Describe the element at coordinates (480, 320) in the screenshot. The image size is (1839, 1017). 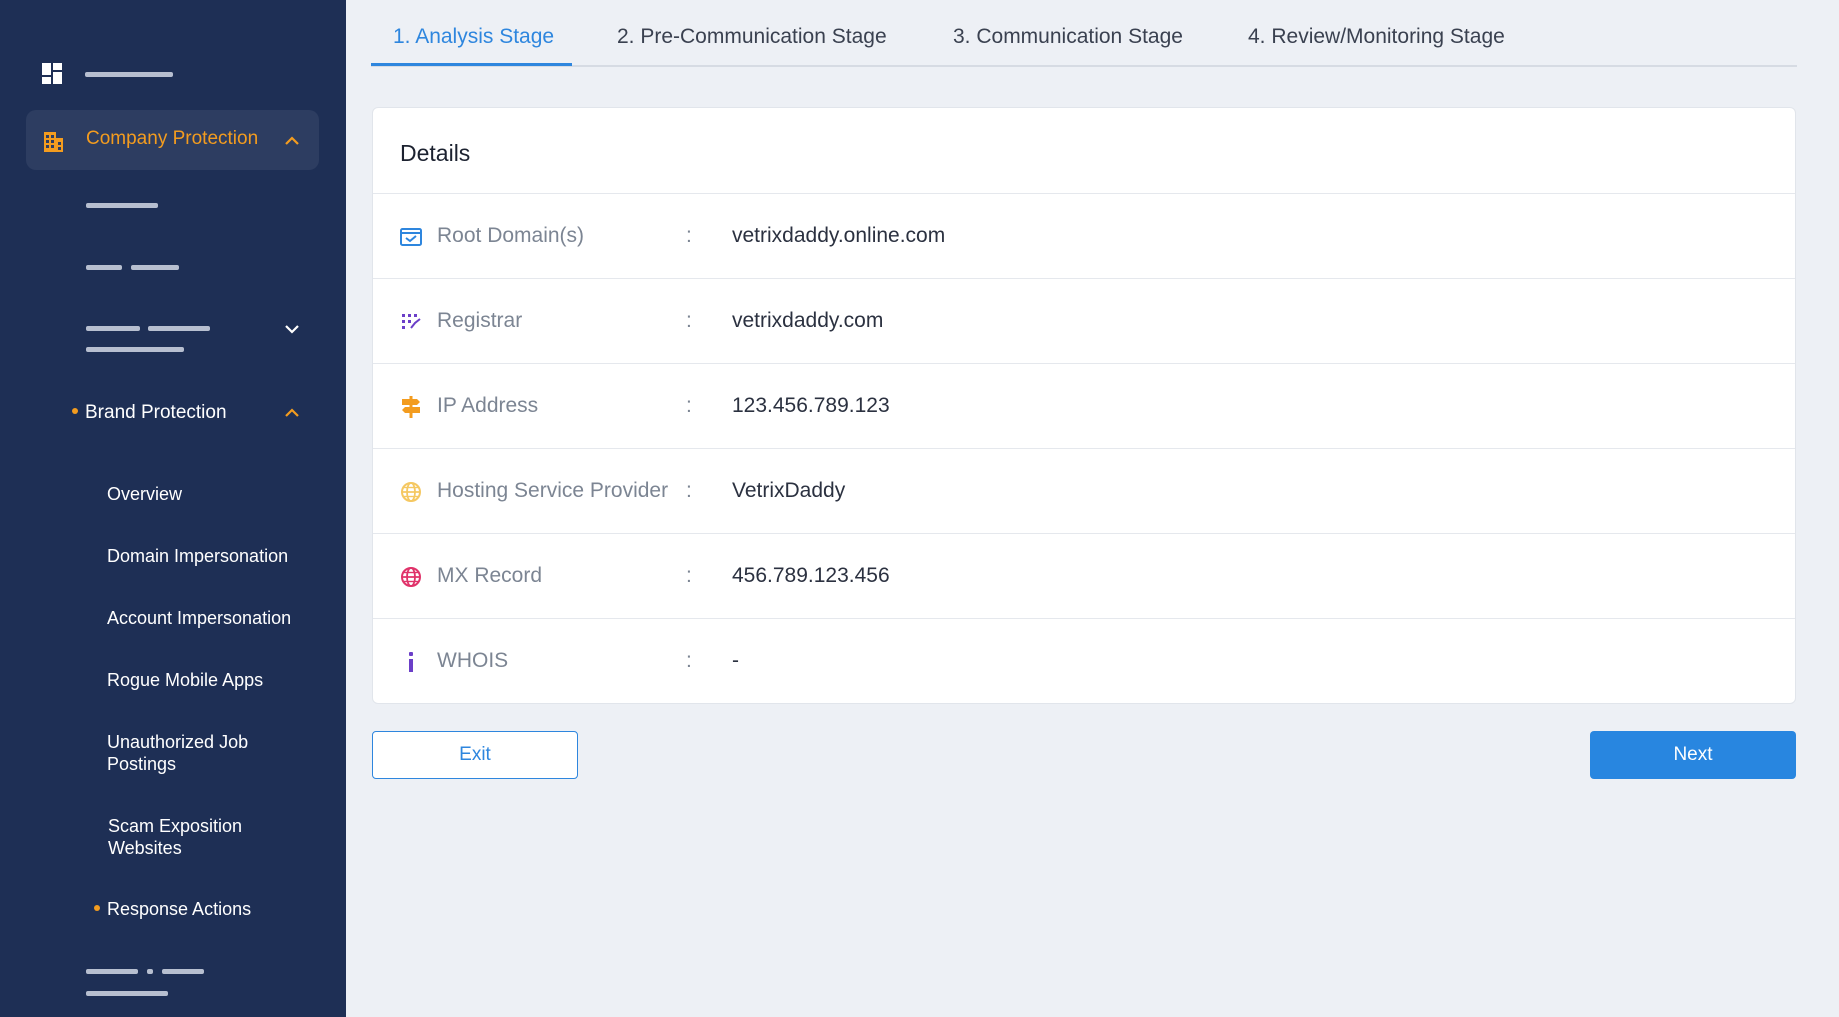
I see `detail-label: Registrar` at that location.